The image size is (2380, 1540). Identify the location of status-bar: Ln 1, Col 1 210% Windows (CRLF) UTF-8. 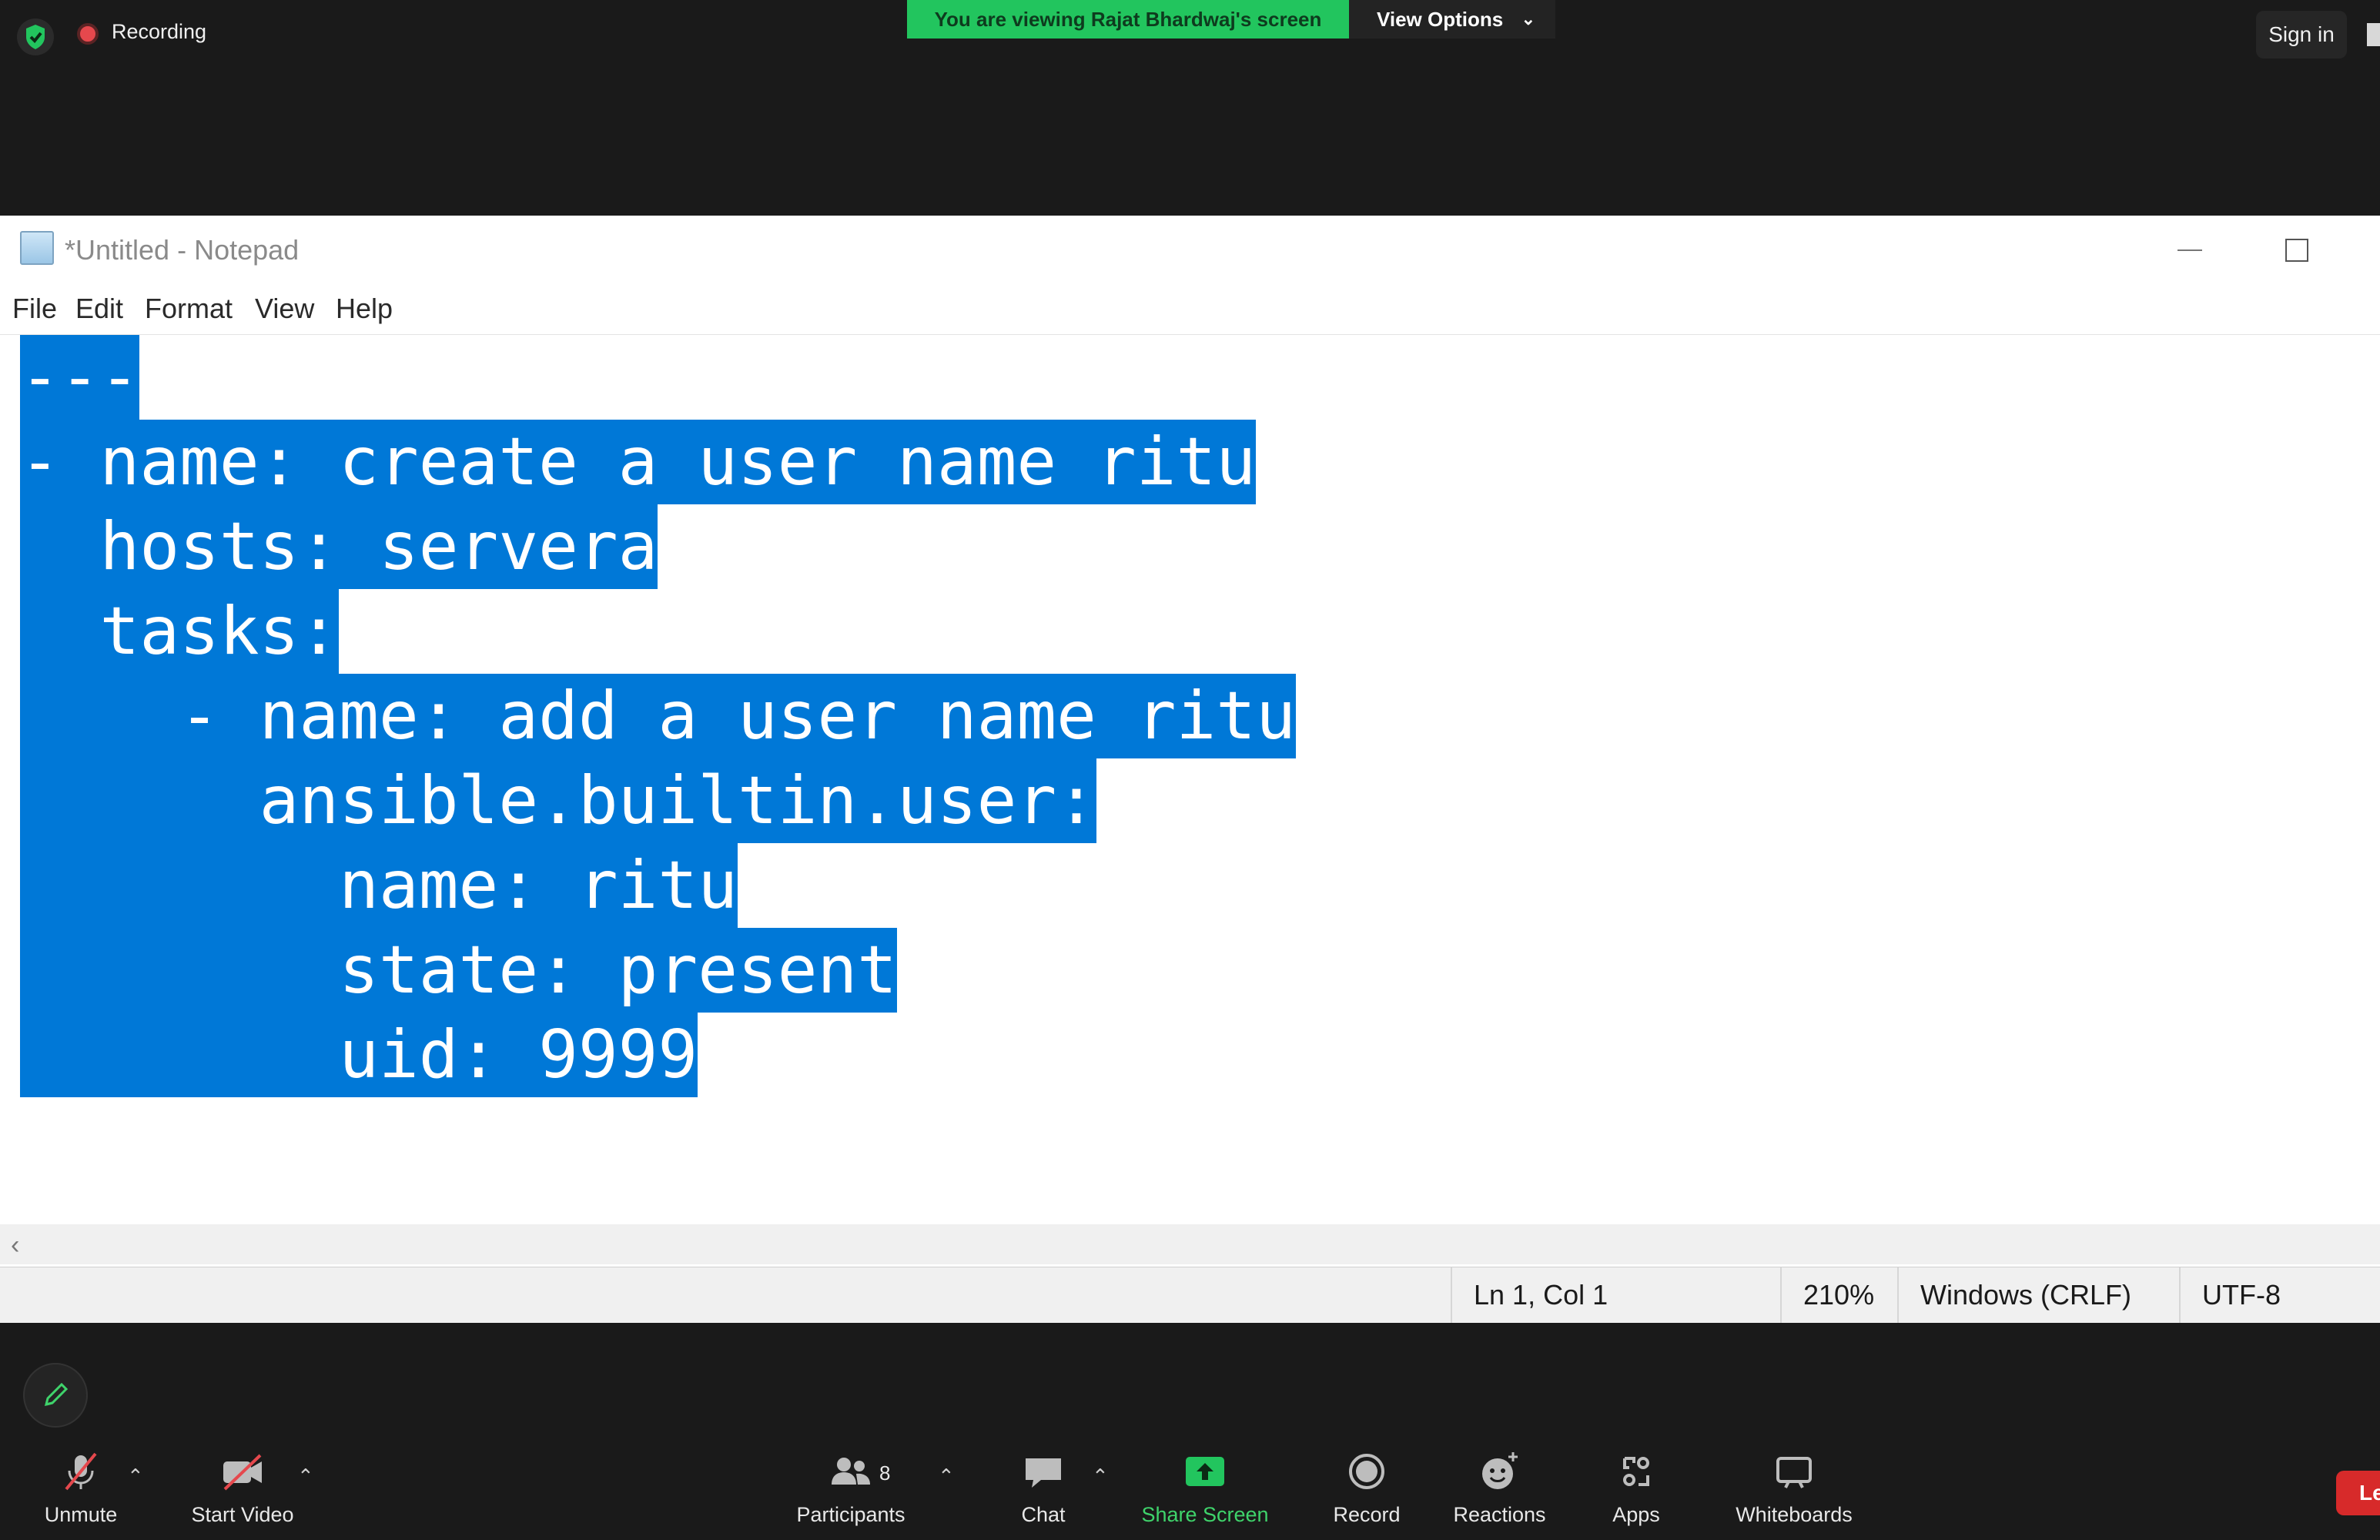
(1190, 1295).